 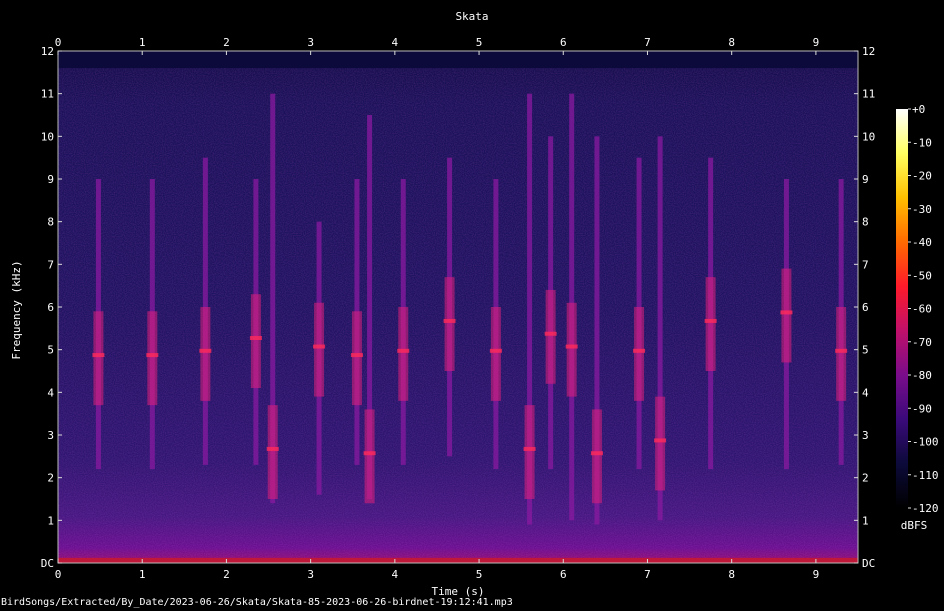 I want to click on colorbar-tick-label: -110, so click(x=925, y=475).